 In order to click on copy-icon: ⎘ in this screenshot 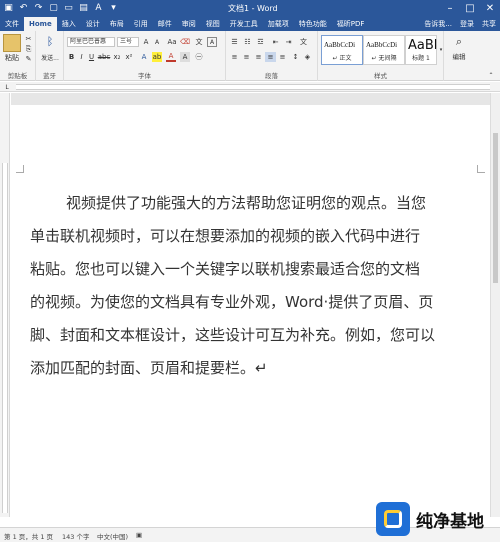, I will do `click(28, 49)`.